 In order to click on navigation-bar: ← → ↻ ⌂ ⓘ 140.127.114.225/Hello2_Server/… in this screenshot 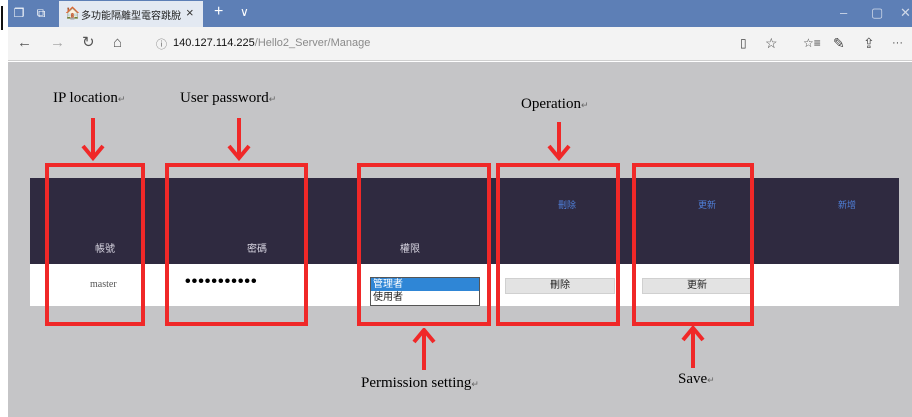, I will do `click(460, 44)`.